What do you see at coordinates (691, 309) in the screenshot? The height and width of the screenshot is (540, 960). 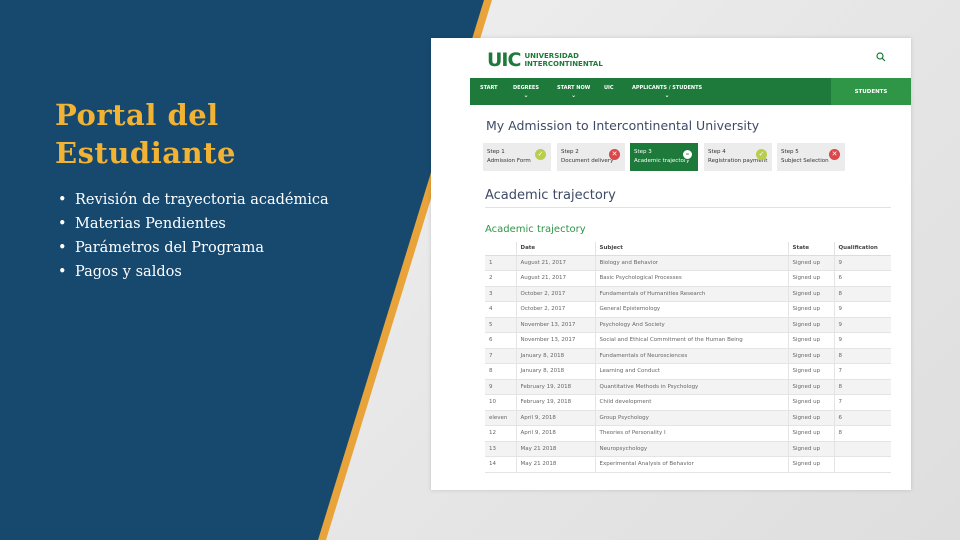 I see `cell-subject: General Epistemology` at bounding box center [691, 309].